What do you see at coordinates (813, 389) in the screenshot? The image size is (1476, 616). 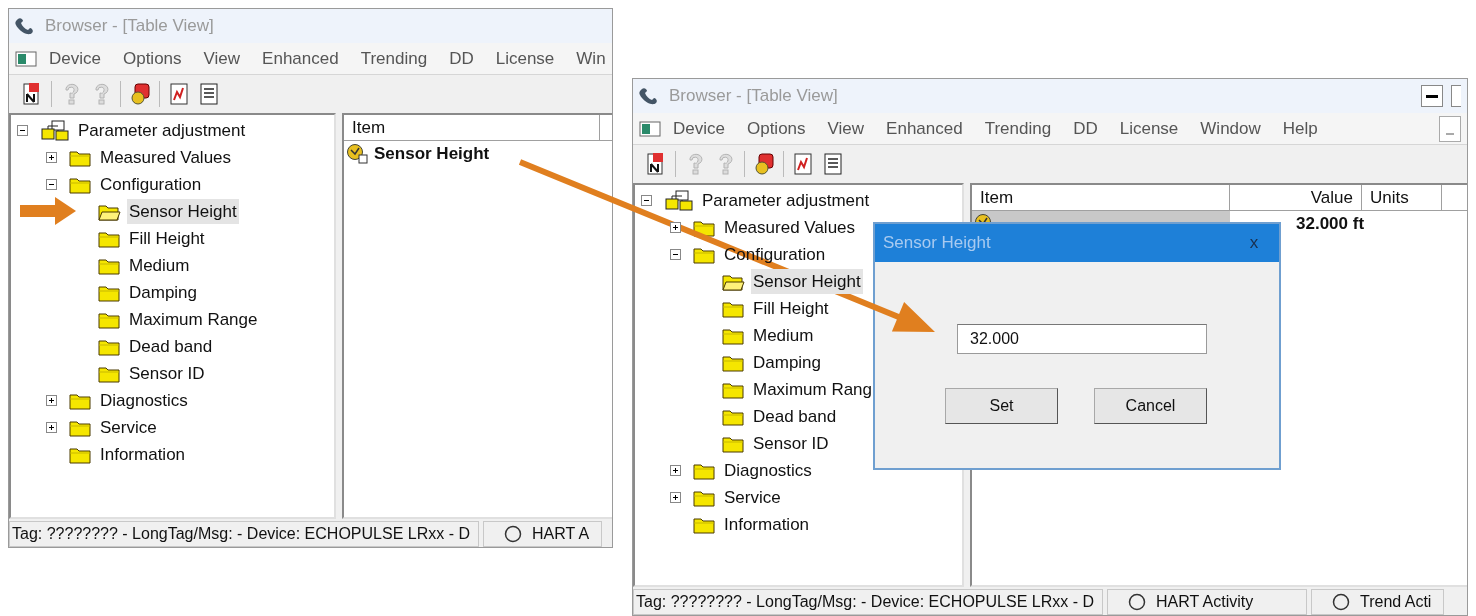 I see `tree-item: Maximum Rang` at bounding box center [813, 389].